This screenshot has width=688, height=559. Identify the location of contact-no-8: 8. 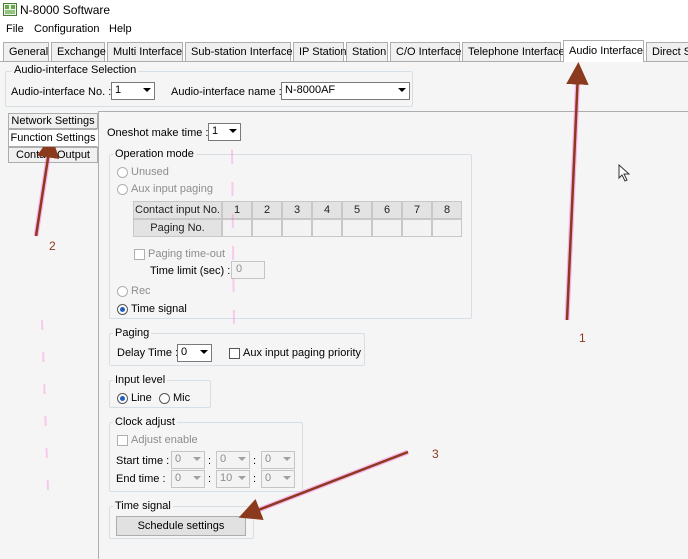
(447, 210).